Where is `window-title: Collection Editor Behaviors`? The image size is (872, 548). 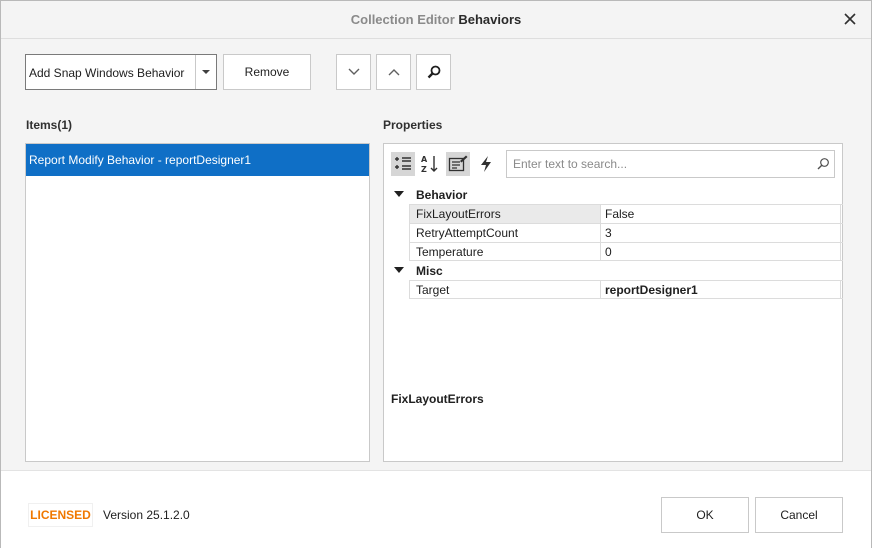 window-title: Collection Editor Behaviors is located at coordinates (436, 19).